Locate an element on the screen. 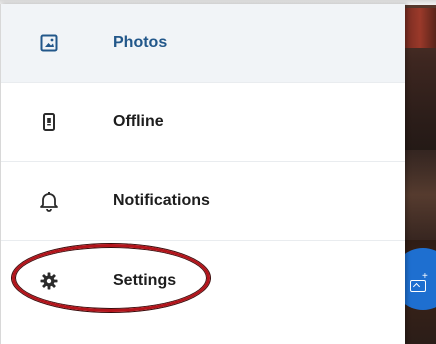 The image size is (436, 344). photo-icon is located at coordinates (49, 43).